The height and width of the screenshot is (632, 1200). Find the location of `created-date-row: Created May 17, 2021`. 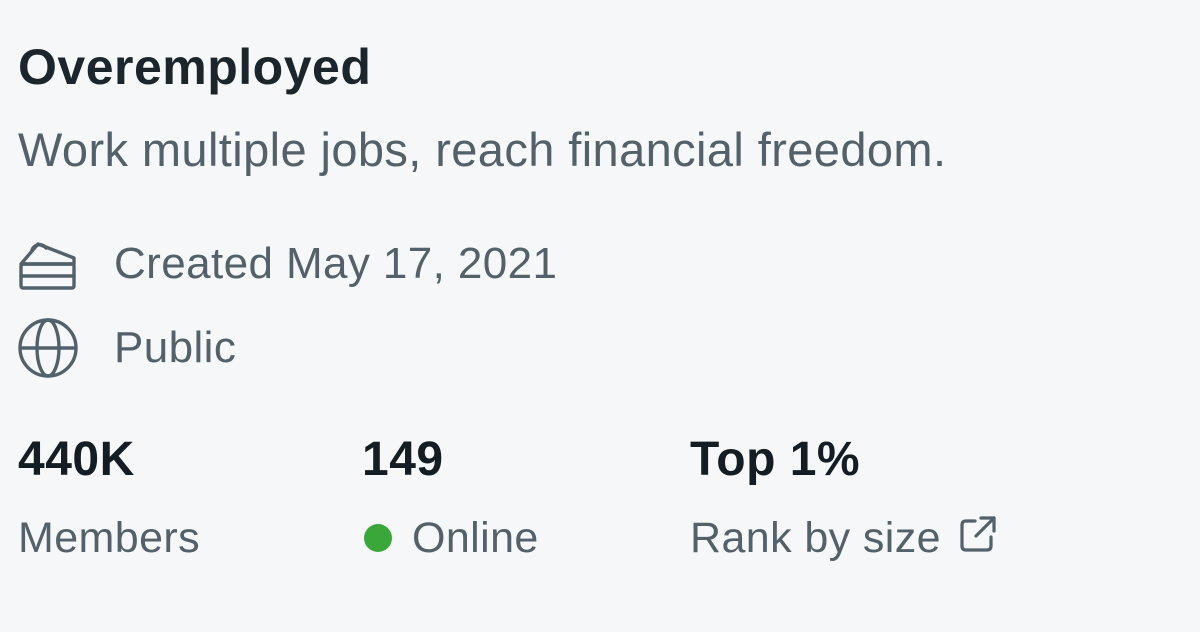

created-date-row: Created May 17, 2021 is located at coordinates (286, 264).